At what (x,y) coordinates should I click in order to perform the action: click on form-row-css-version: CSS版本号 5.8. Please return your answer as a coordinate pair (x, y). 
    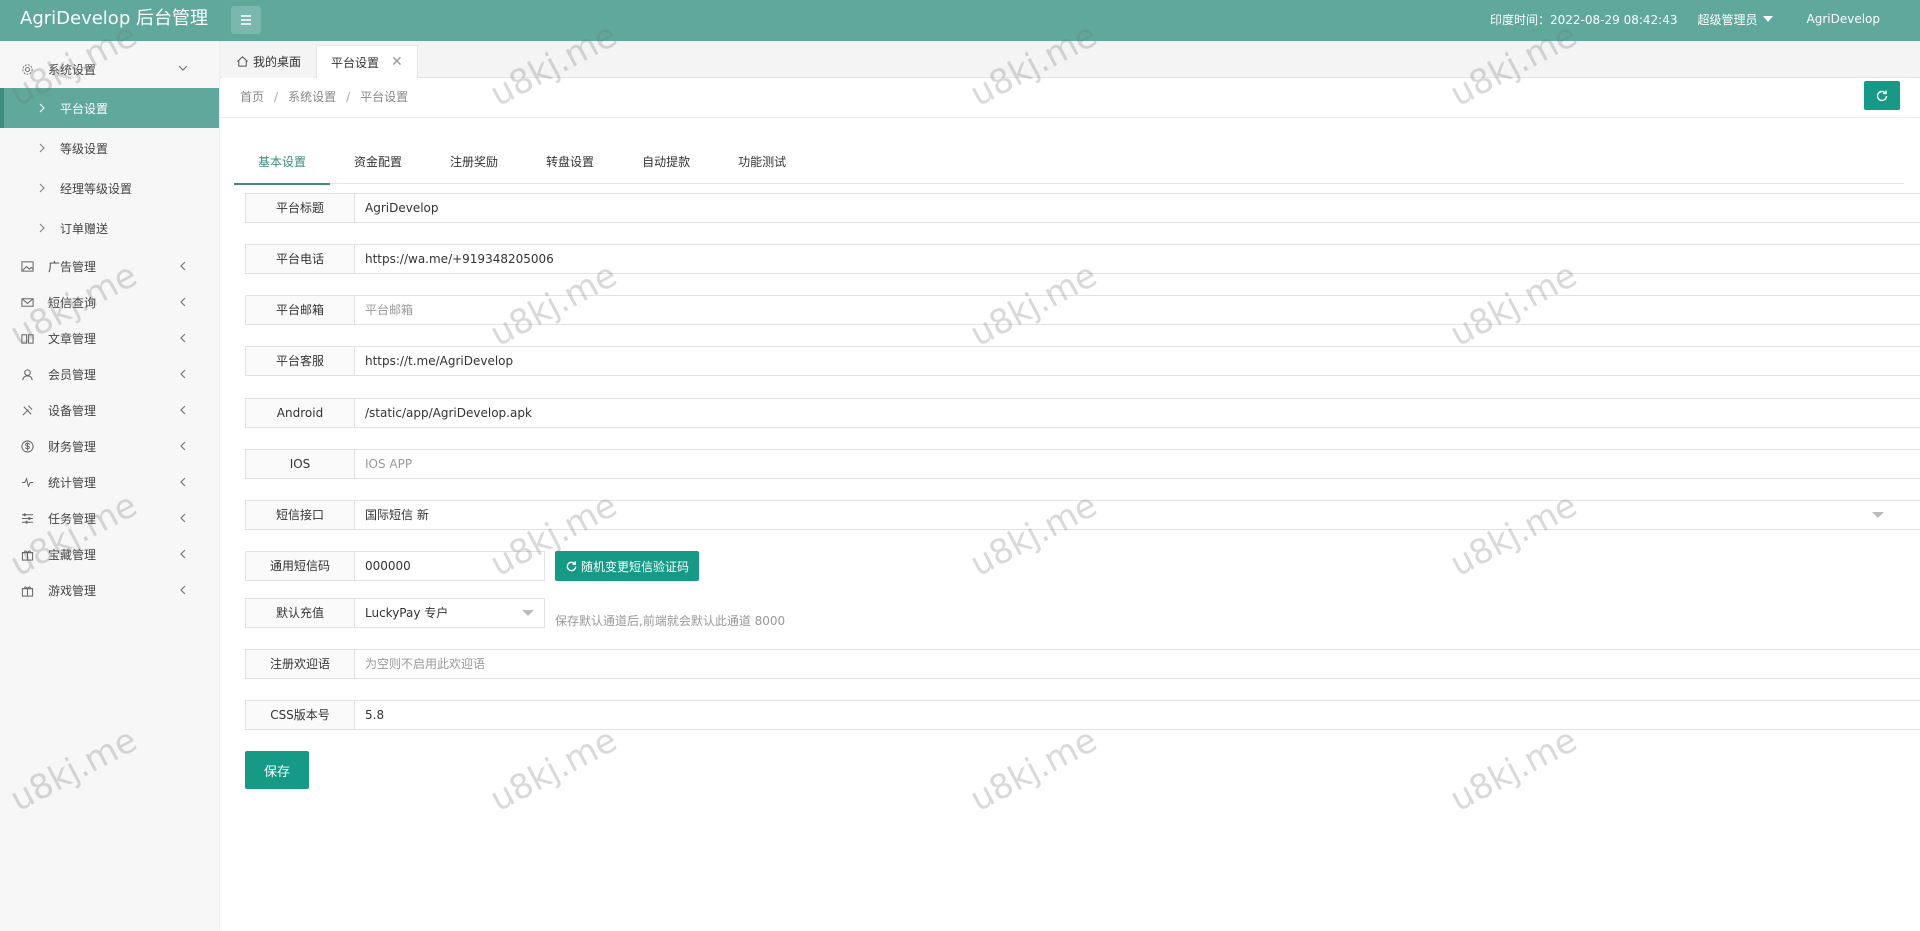
    Looking at the image, I should click on (1082, 715).